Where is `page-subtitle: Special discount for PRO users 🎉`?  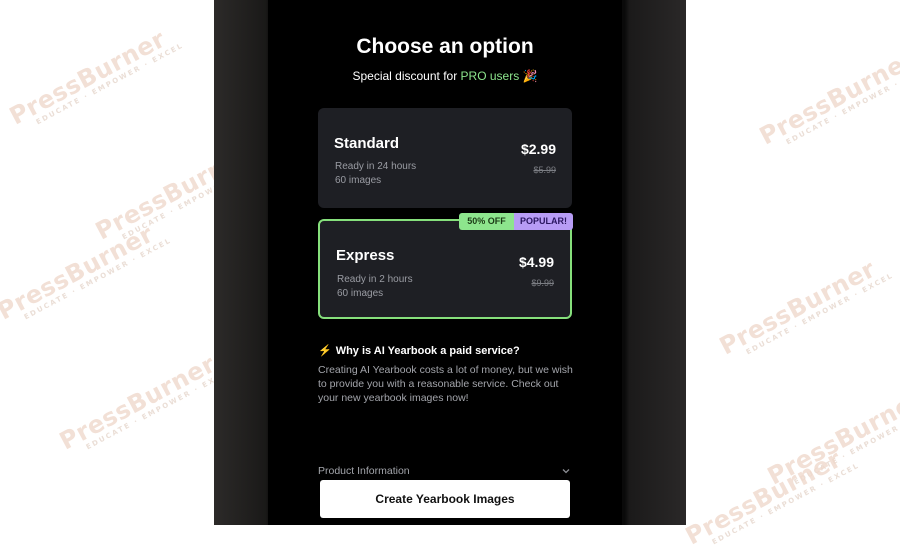
page-subtitle: Special discount for PRO users 🎉 is located at coordinates (445, 76).